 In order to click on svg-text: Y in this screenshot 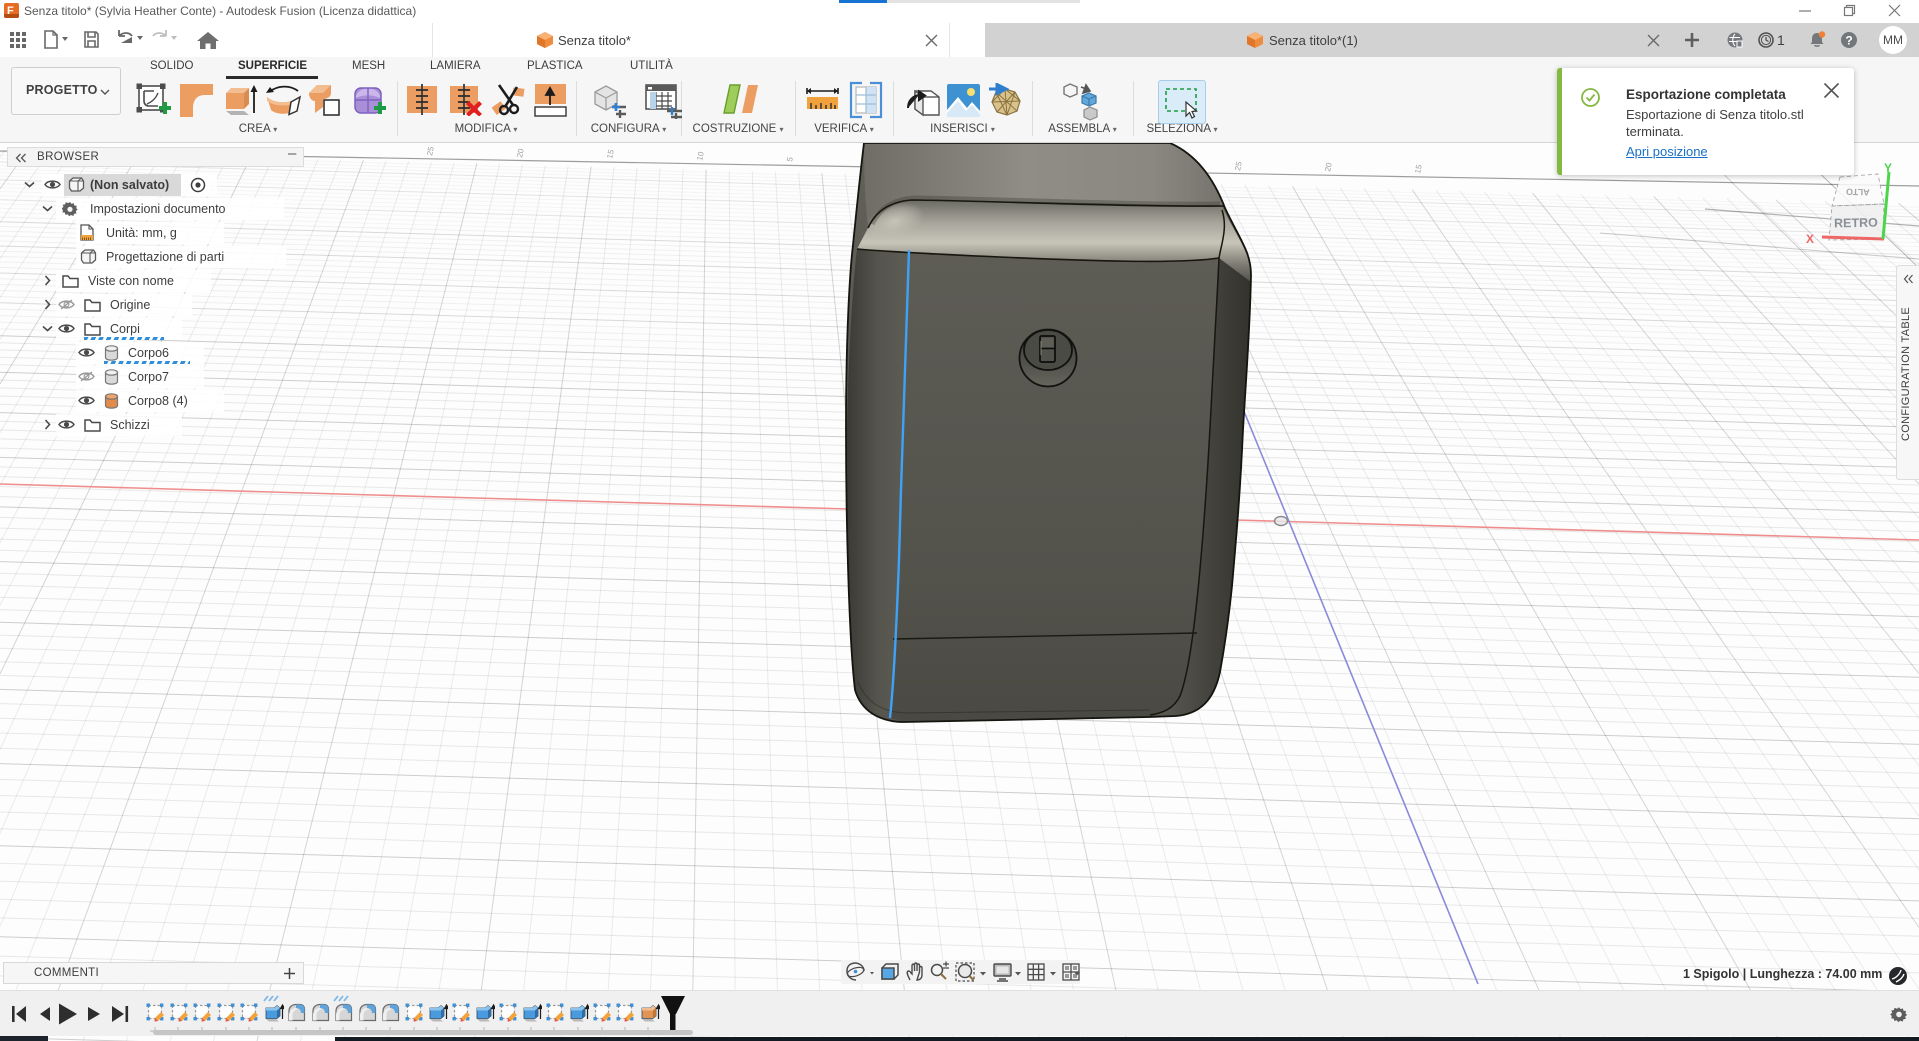, I will do `click(1888, 168)`.